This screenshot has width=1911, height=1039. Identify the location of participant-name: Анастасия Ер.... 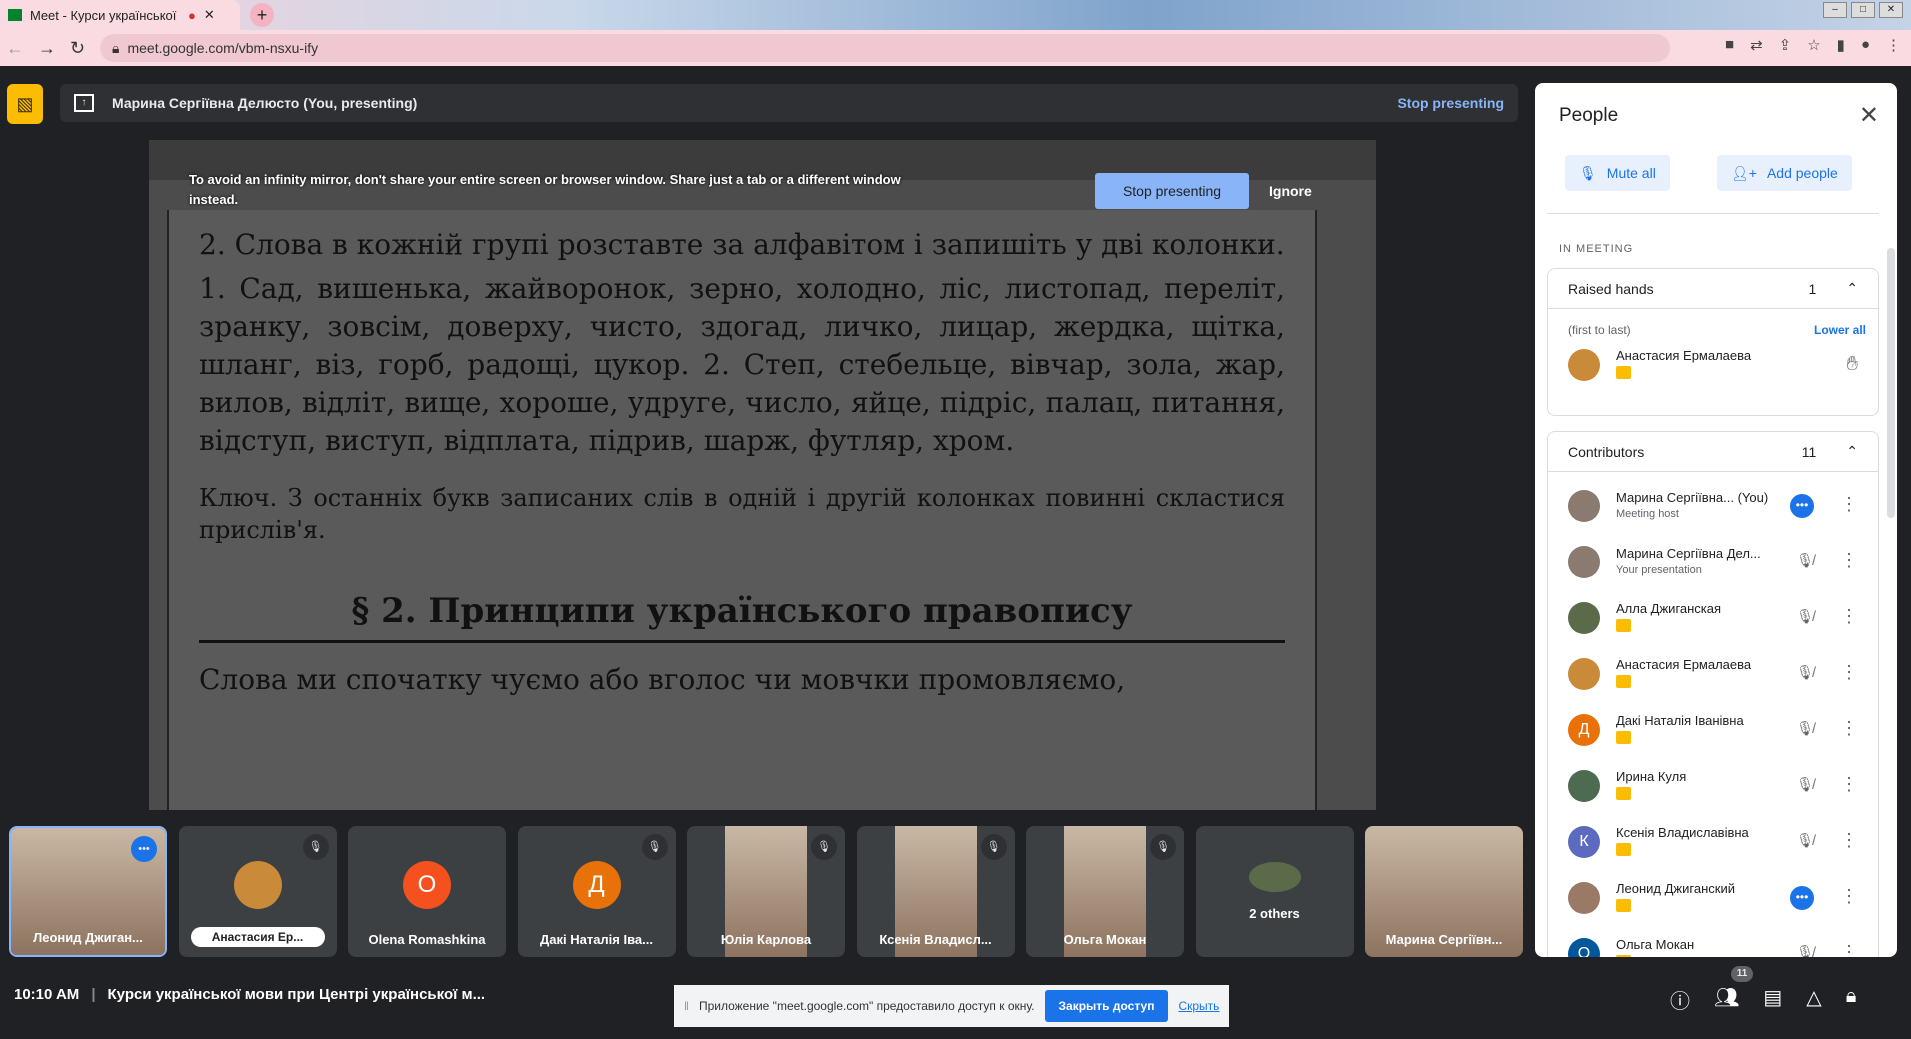
(257, 937).